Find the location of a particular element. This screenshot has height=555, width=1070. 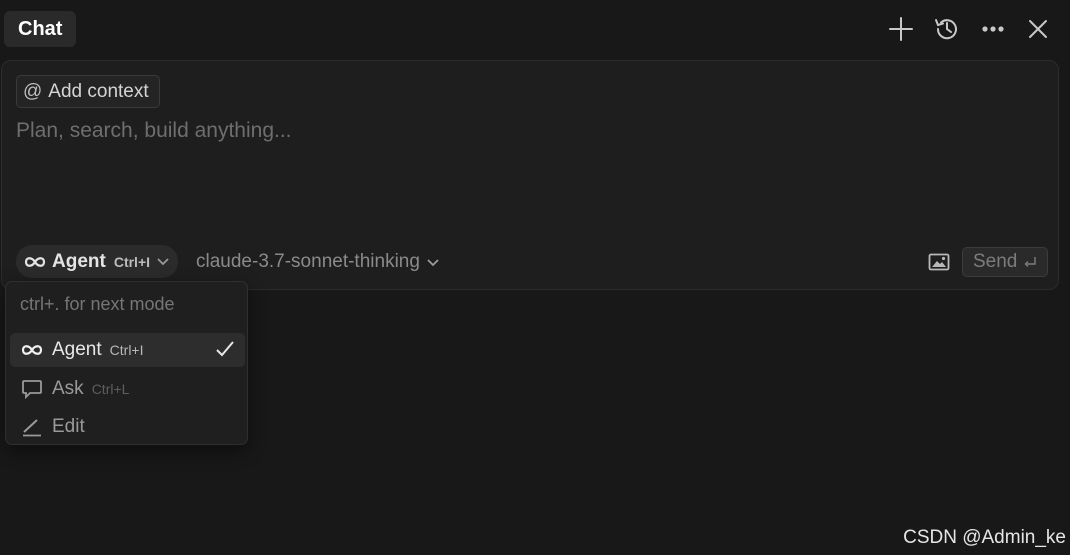

send-button: Send is located at coordinates (1005, 262).